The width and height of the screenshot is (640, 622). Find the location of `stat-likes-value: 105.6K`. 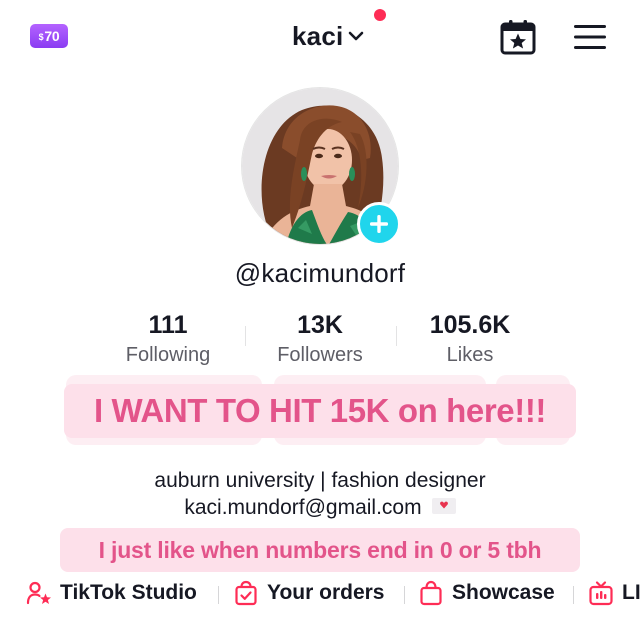

stat-likes-value: 105.6K is located at coordinates (470, 325).